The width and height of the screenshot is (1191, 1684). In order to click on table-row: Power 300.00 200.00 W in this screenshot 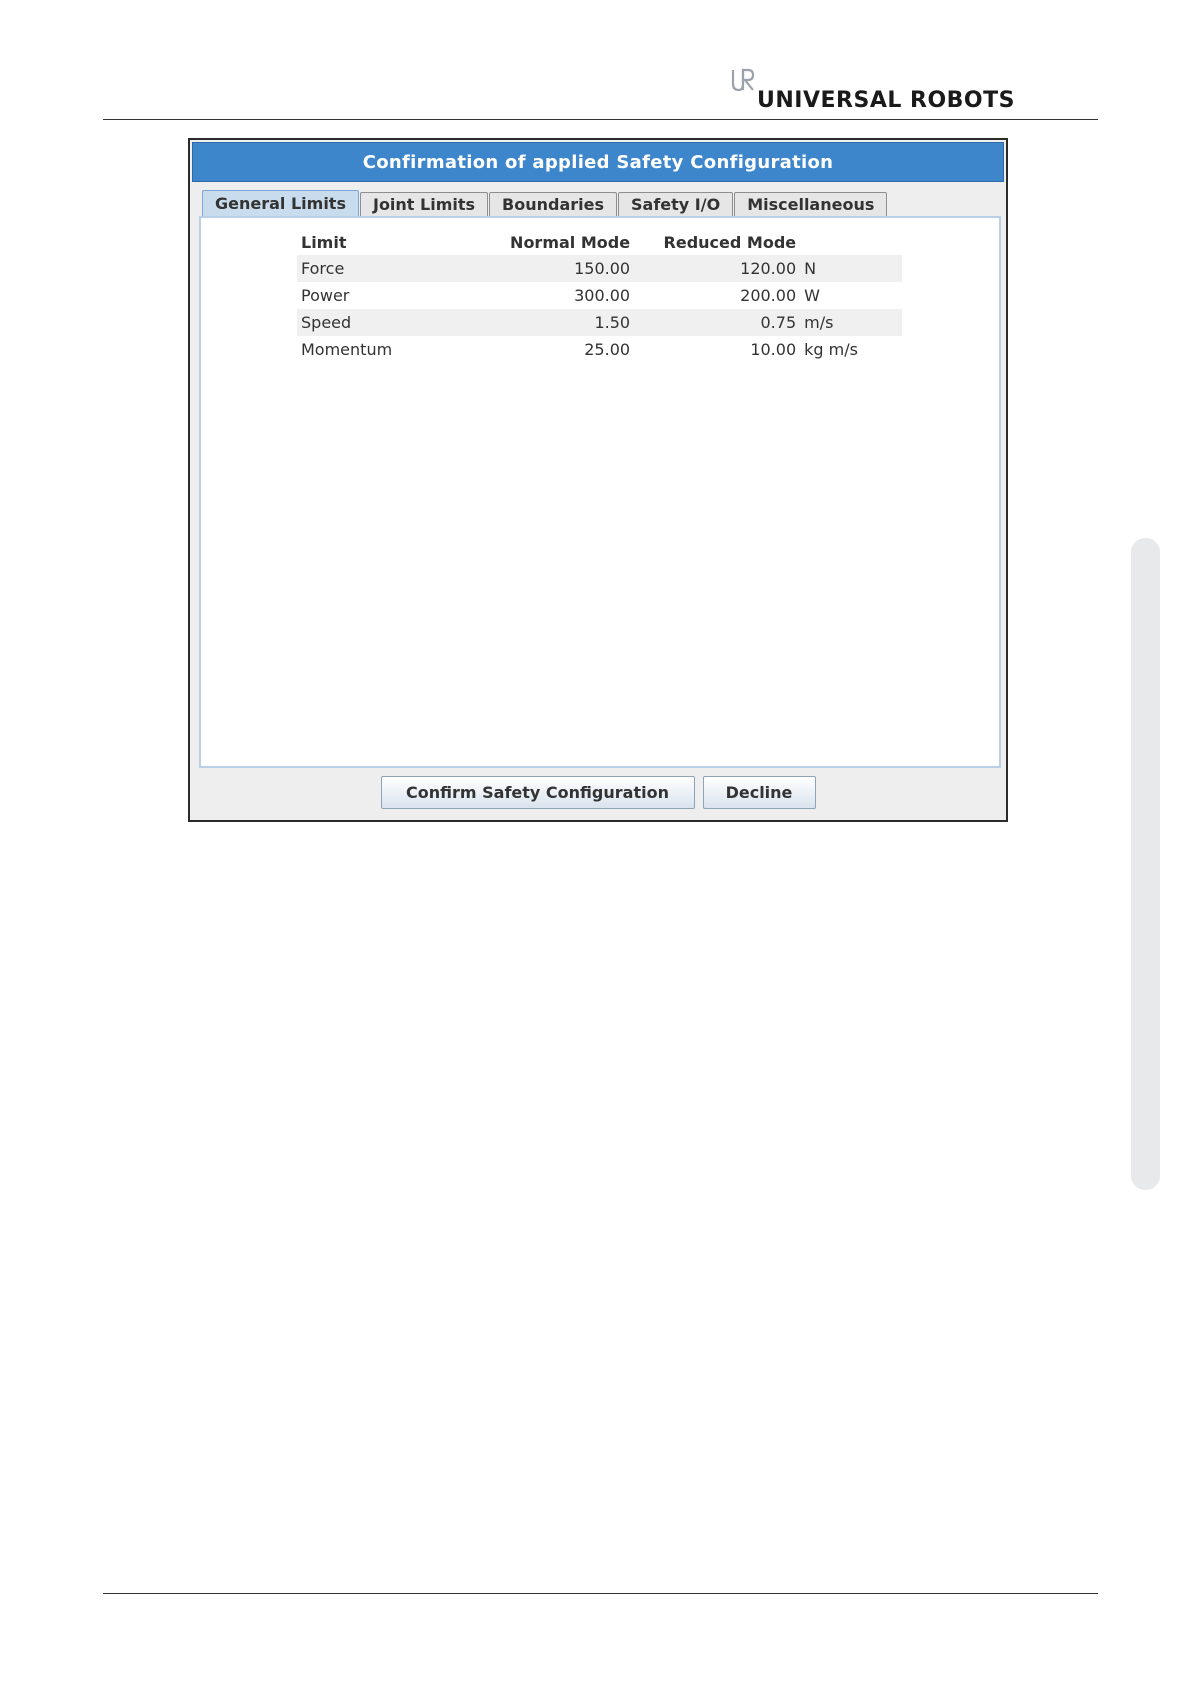, I will do `click(599, 295)`.